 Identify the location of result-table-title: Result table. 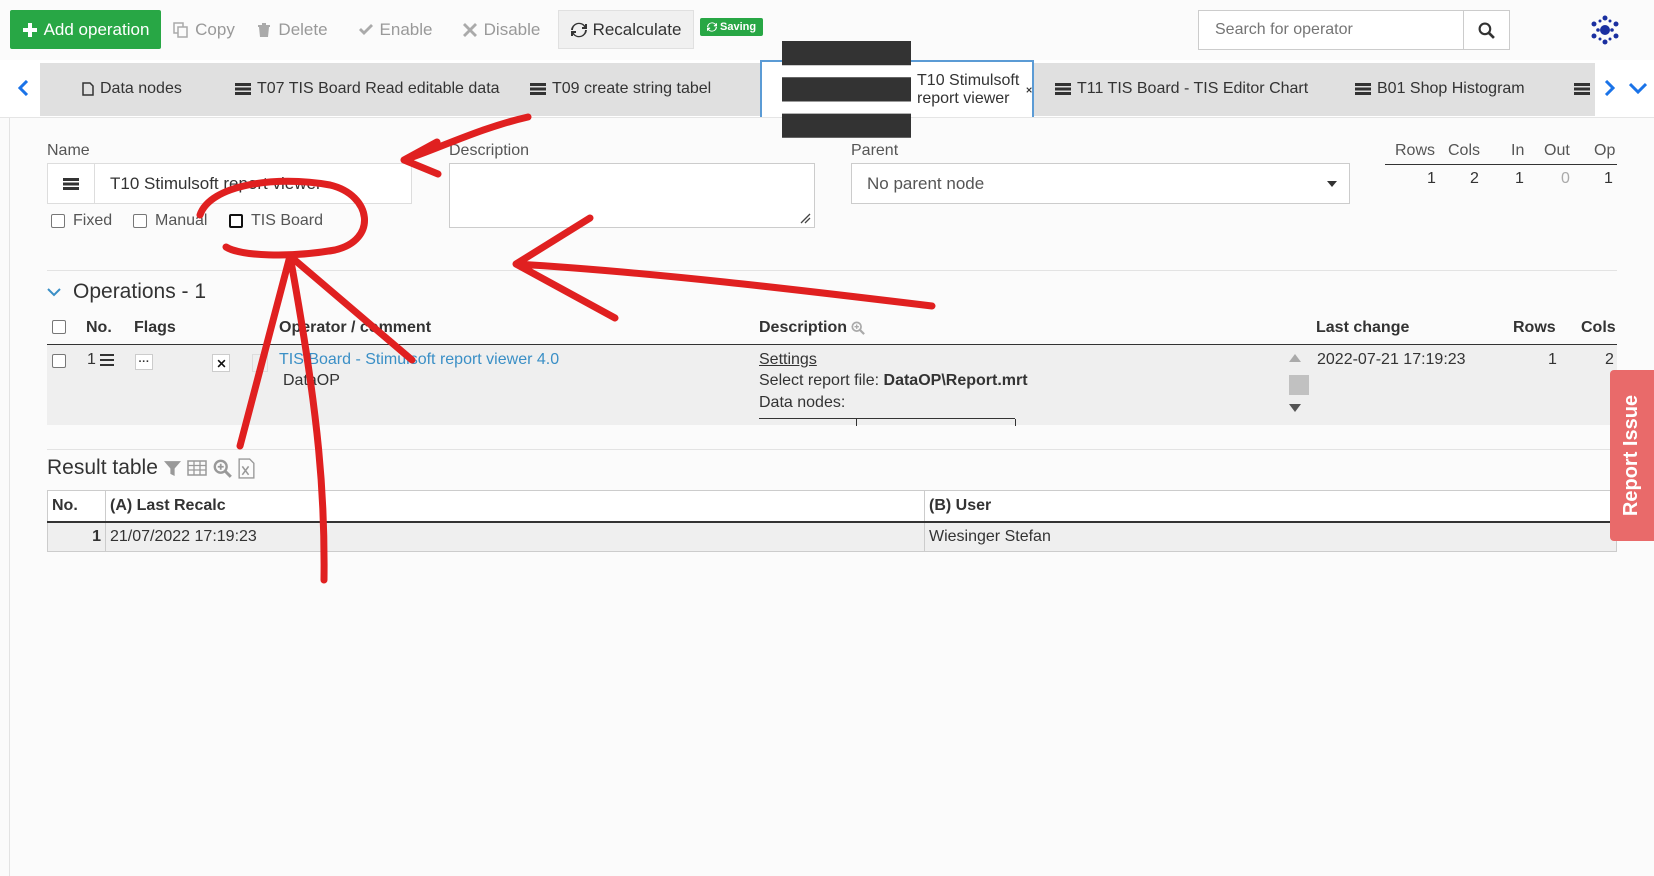
(102, 467).